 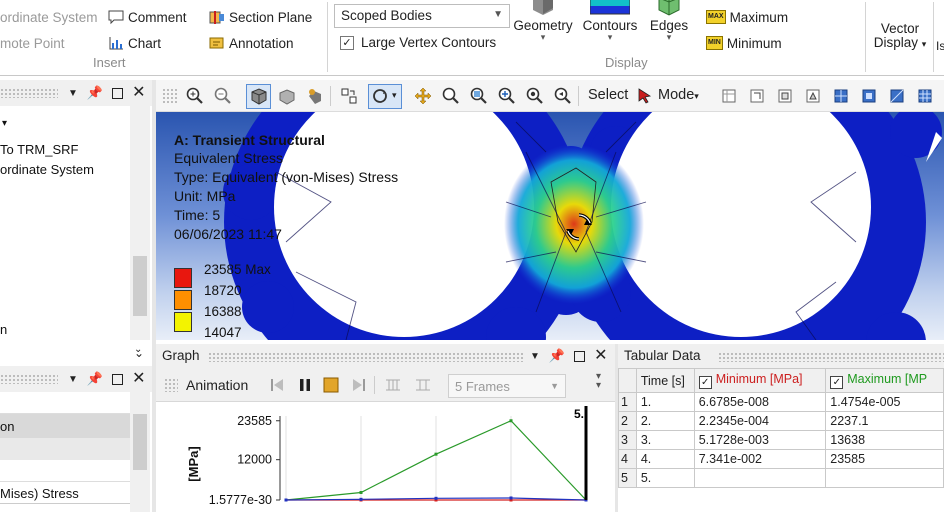 I want to click on box-zoom-icon, so click(x=479, y=96).